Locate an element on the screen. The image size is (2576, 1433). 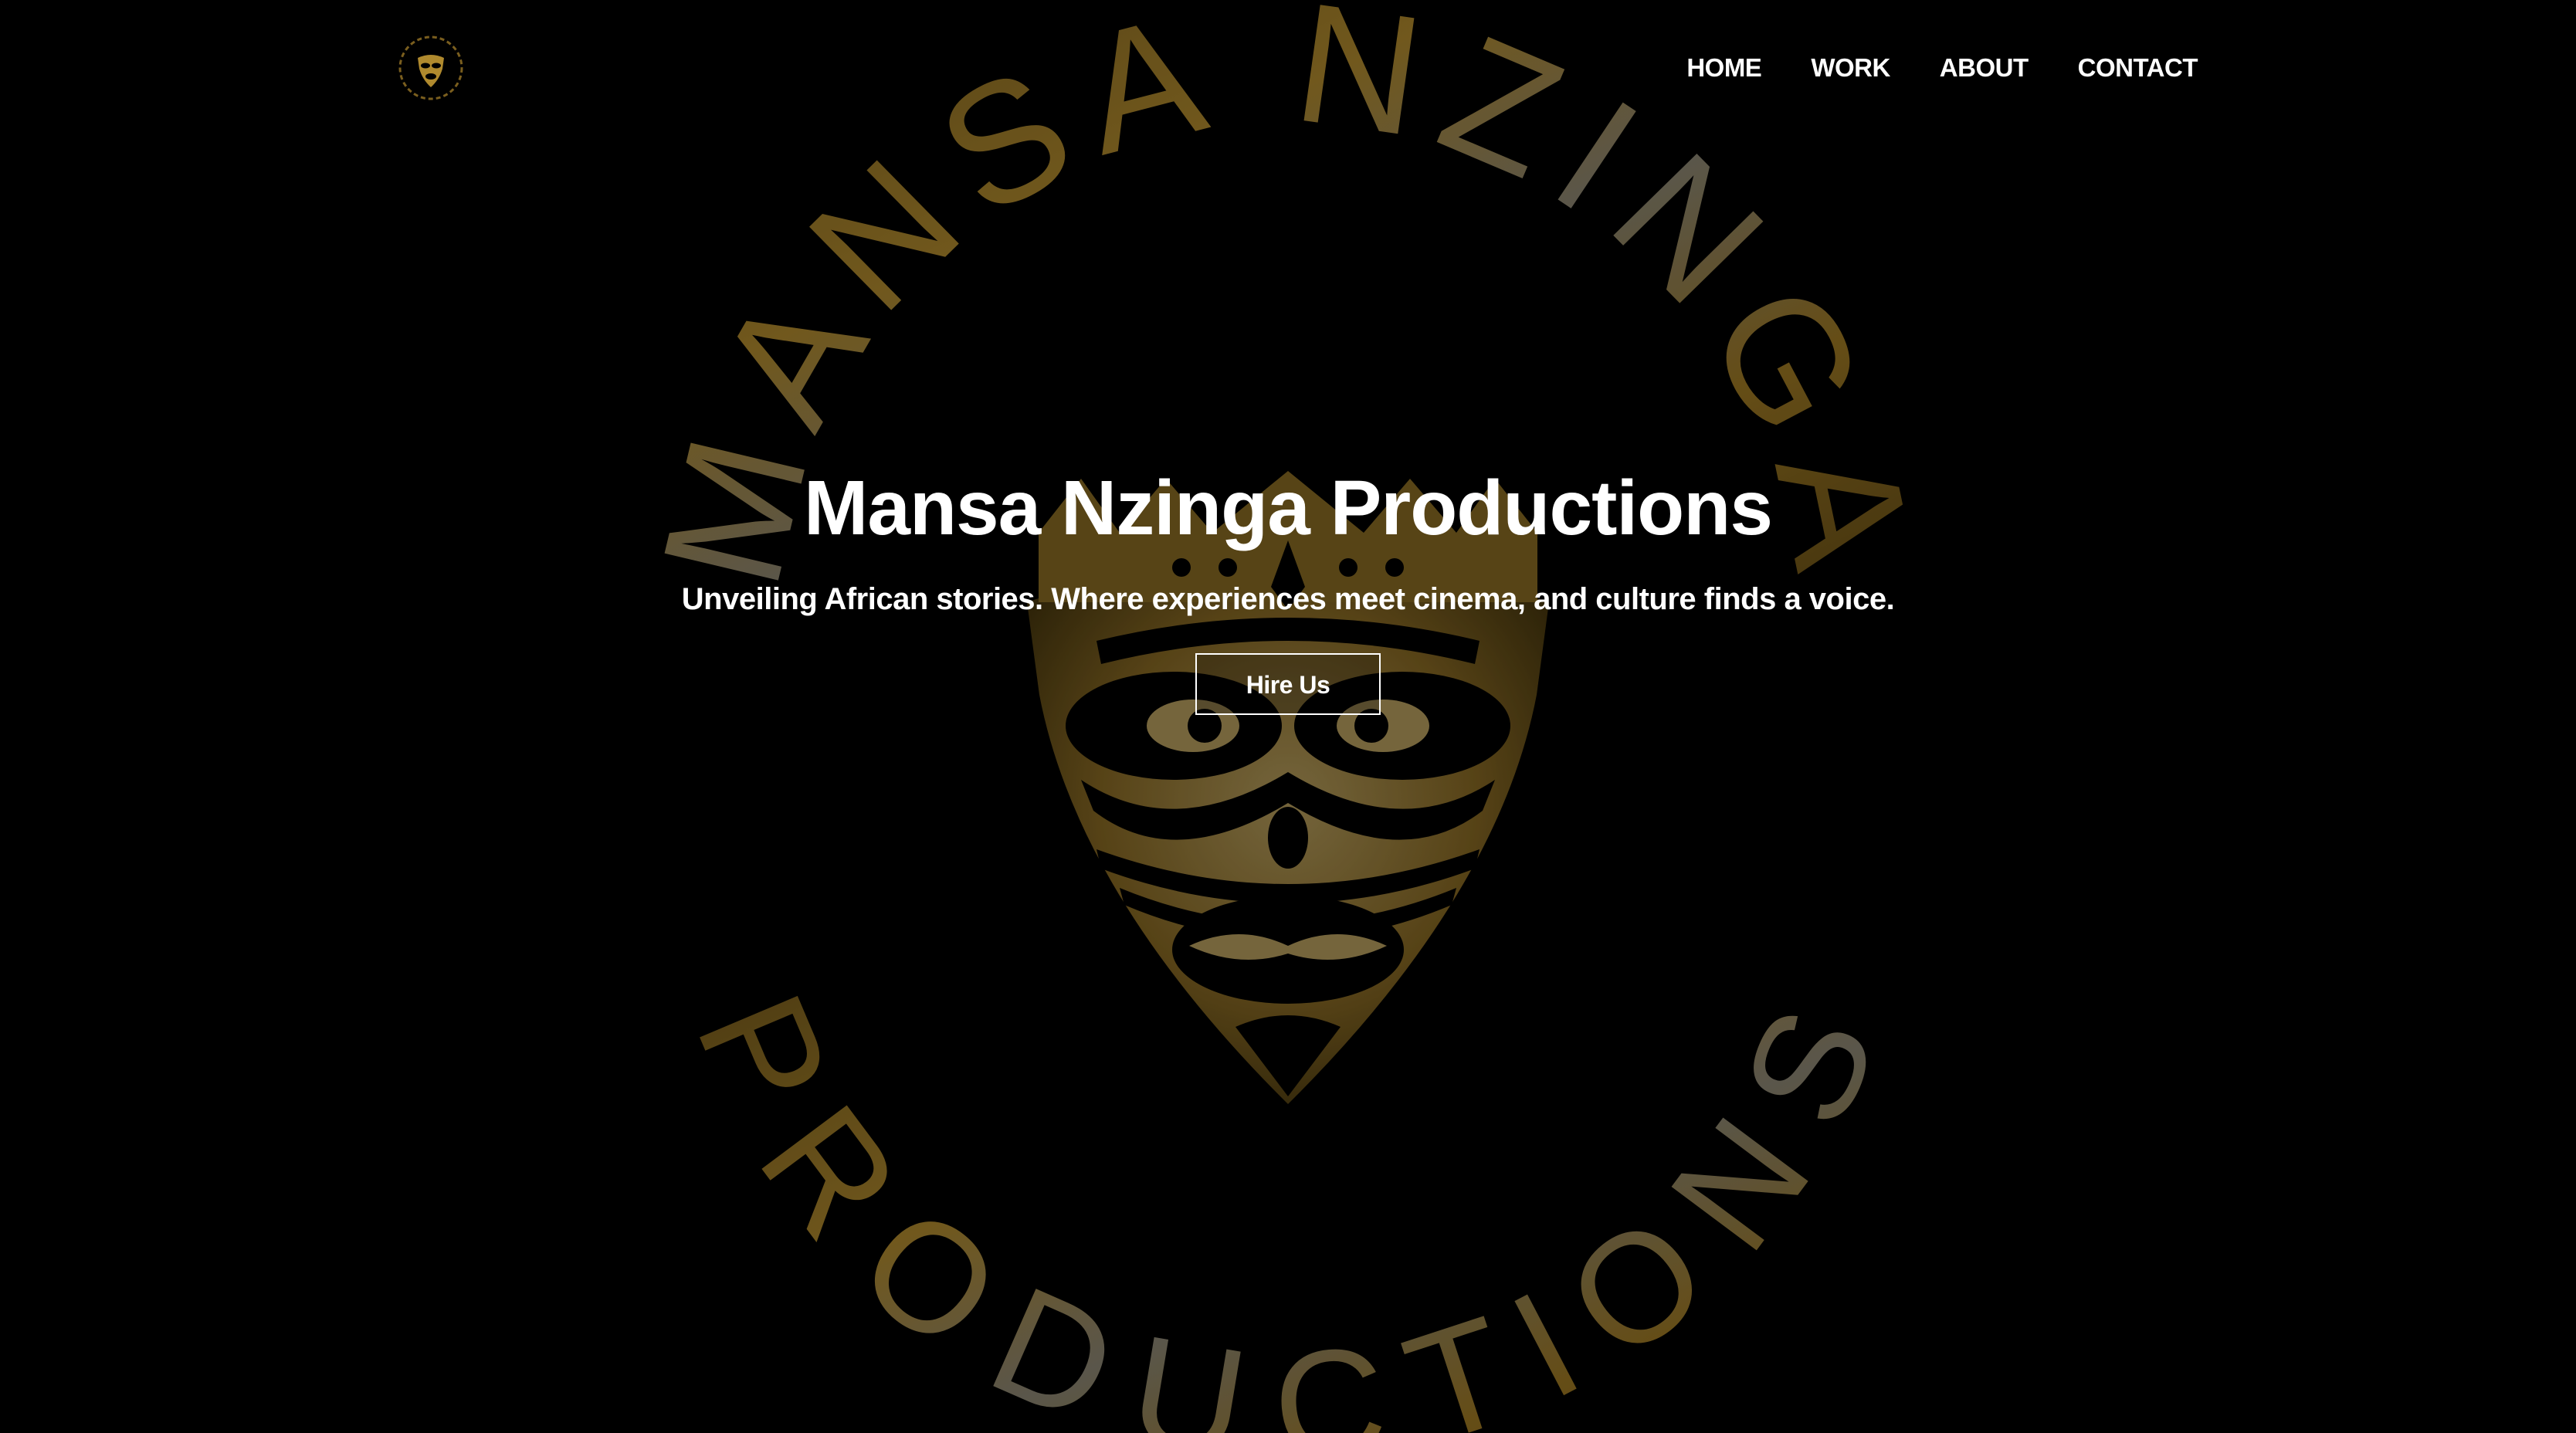
nav-home: HOME is located at coordinates (1724, 68).